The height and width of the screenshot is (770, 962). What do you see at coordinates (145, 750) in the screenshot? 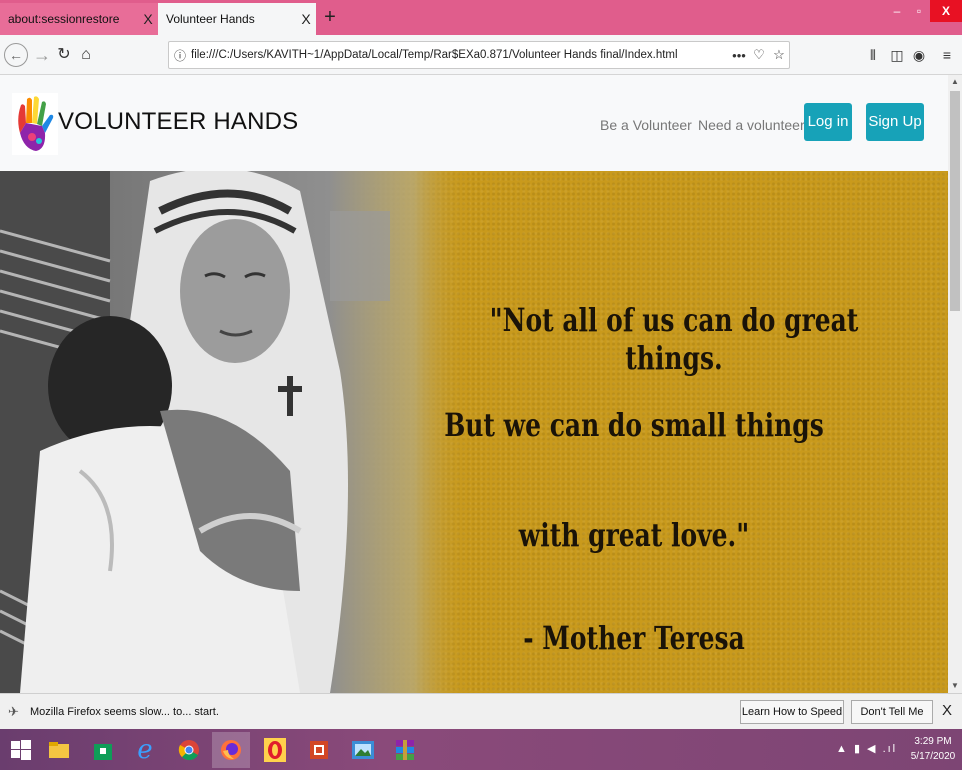
I see `edge-icon: e` at bounding box center [145, 750].